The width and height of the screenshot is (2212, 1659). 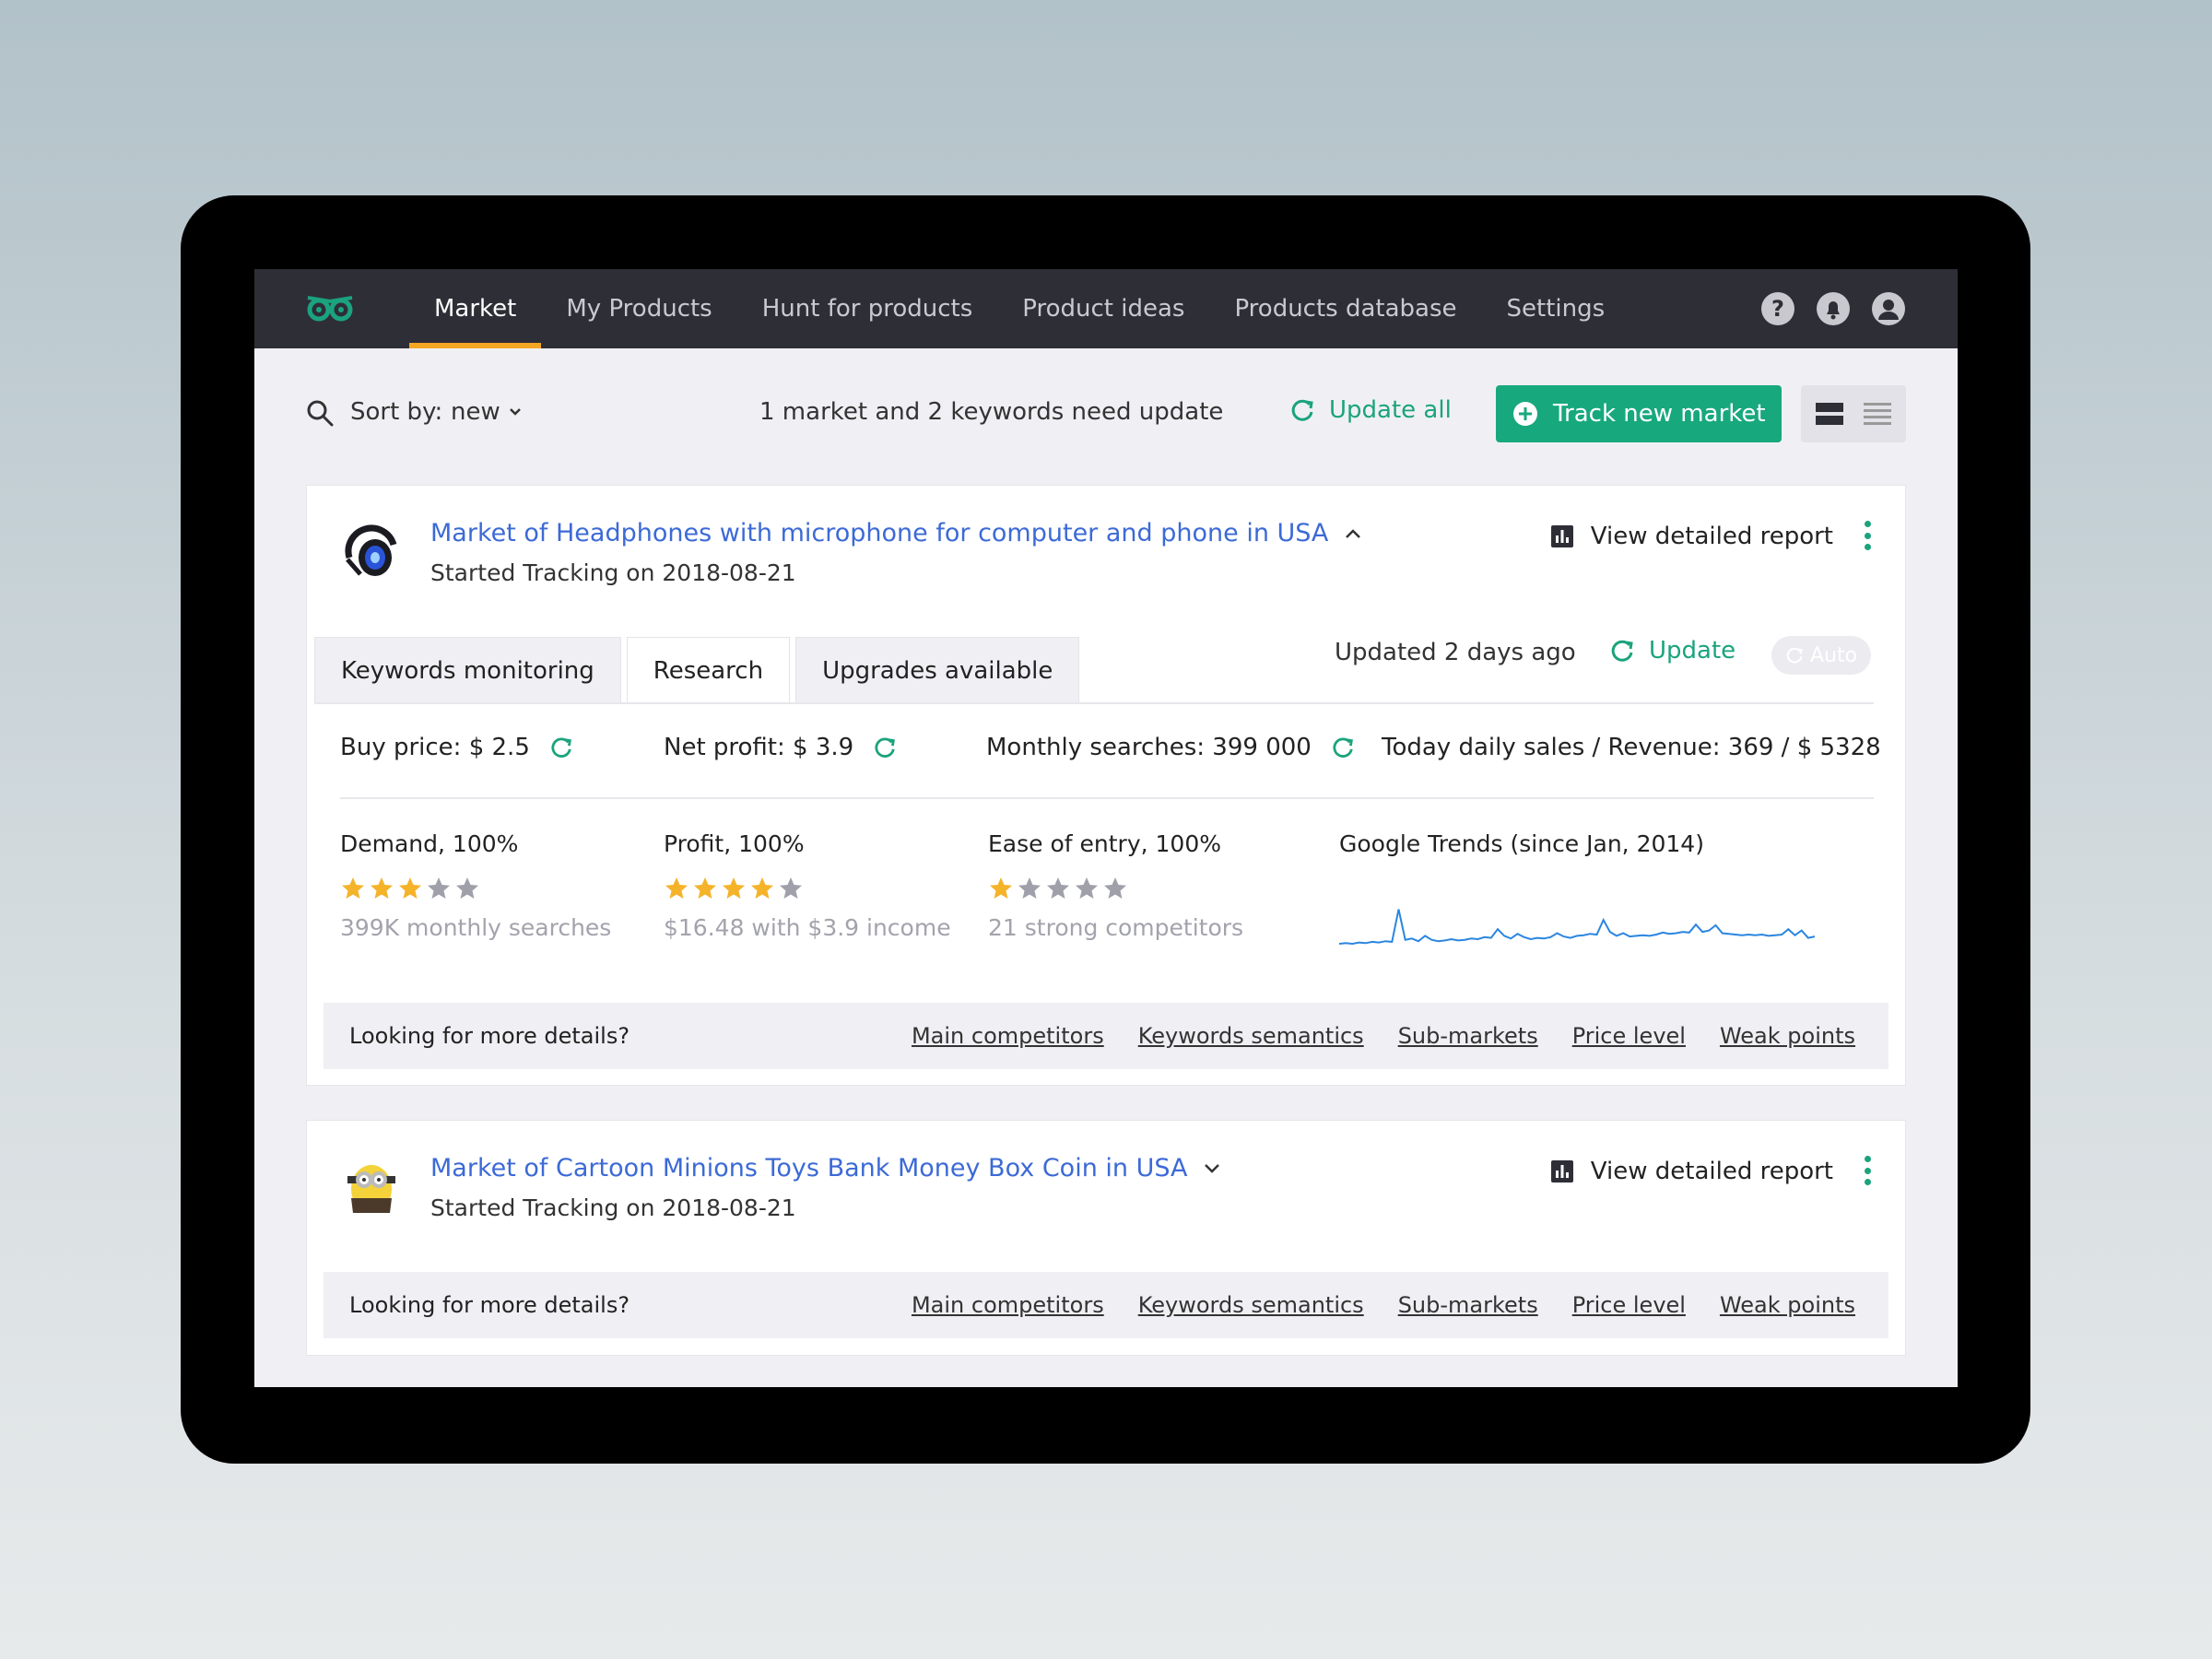 What do you see at coordinates (1521, 843) in the screenshot?
I see `google-trends-label: Google Trends (since Jan, 2014)` at bounding box center [1521, 843].